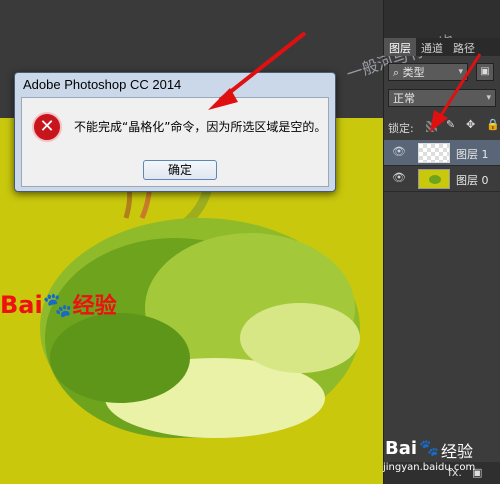  I want to click on layer-row-0: 👁 图层 0, so click(442, 179).